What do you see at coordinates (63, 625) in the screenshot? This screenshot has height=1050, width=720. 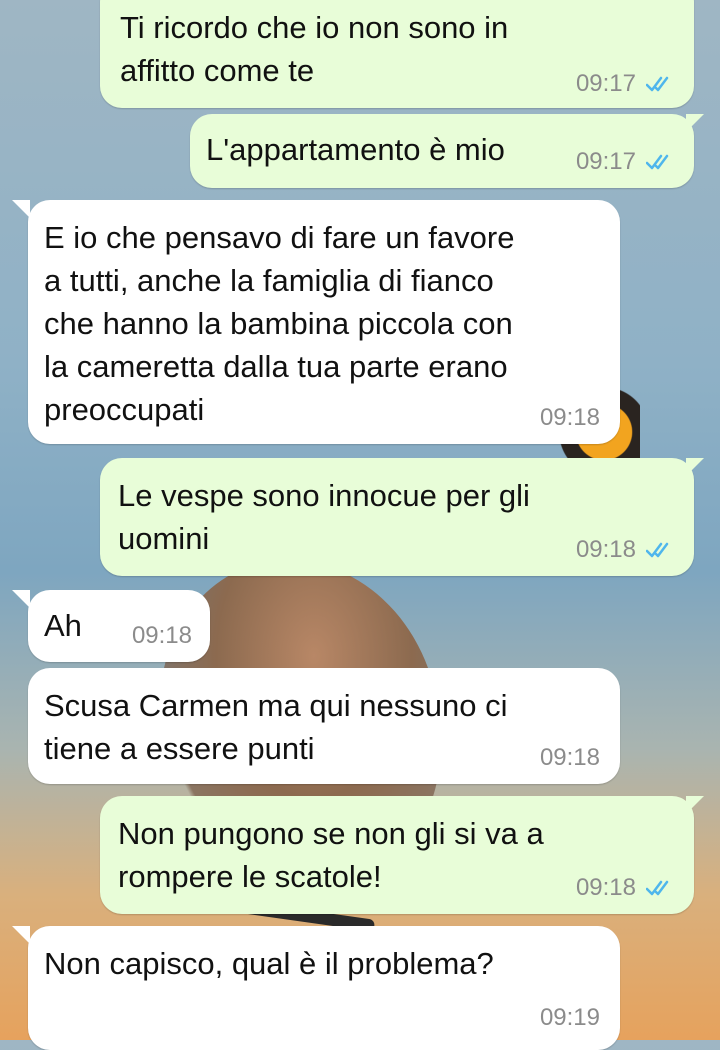 I see `message-text: Ah` at bounding box center [63, 625].